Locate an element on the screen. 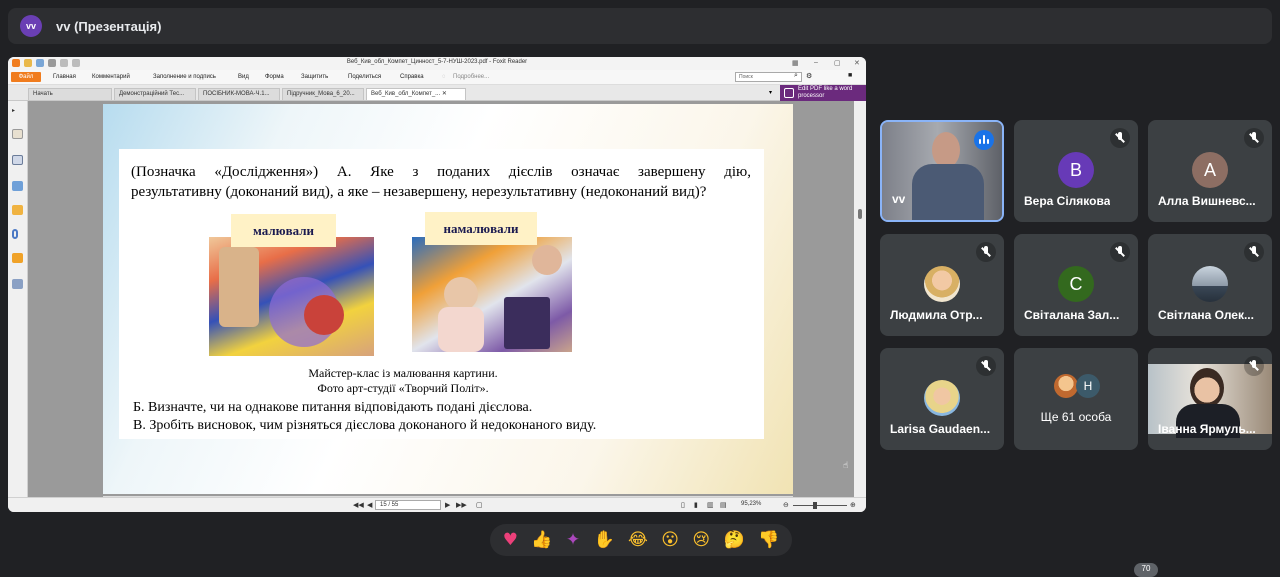 The height and width of the screenshot is (577, 1280). label-namaliuvaly: намалювали is located at coordinates (481, 228).